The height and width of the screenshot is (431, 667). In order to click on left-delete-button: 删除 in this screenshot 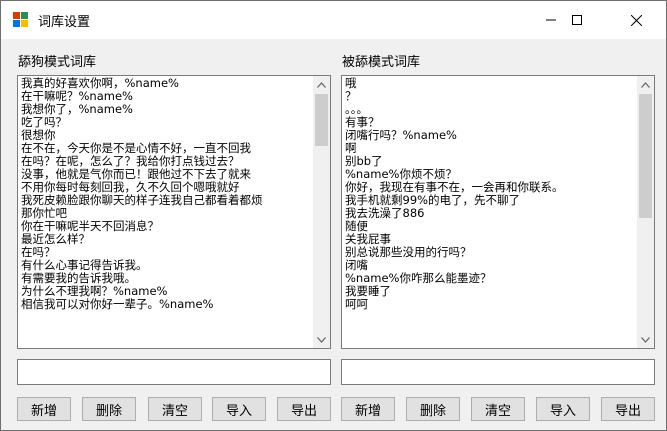, I will do `click(109, 409)`.